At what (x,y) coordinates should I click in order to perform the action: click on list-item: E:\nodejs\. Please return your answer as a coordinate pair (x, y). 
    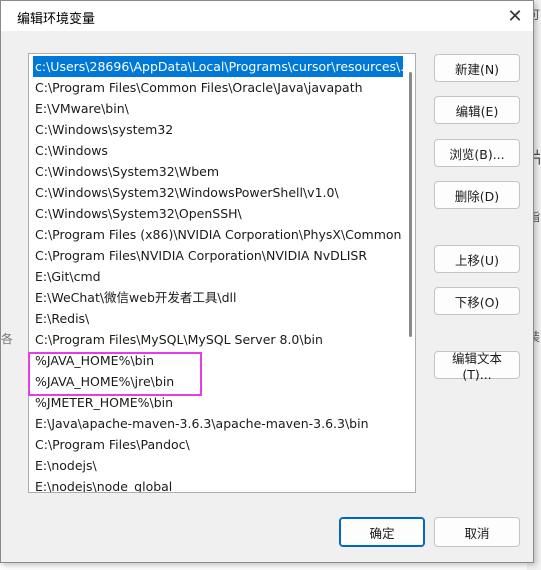
    Looking at the image, I should click on (218, 465).